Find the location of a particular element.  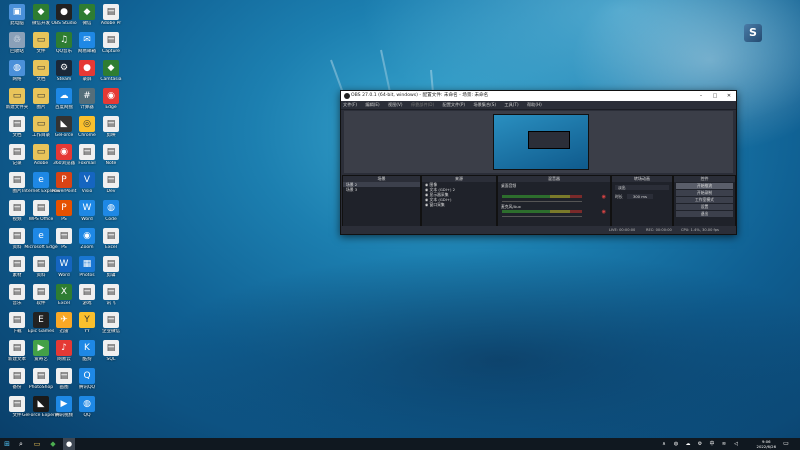

duration-input: 300 ms is located at coordinates (639, 196).